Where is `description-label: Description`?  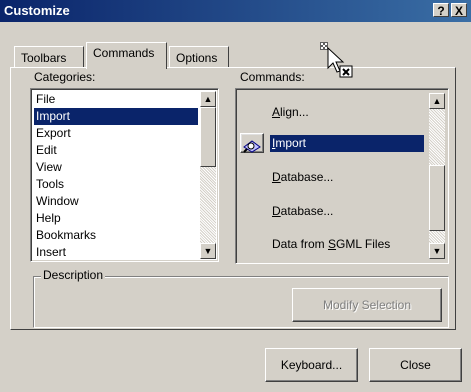
description-label: Description is located at coordinates (73, 275).